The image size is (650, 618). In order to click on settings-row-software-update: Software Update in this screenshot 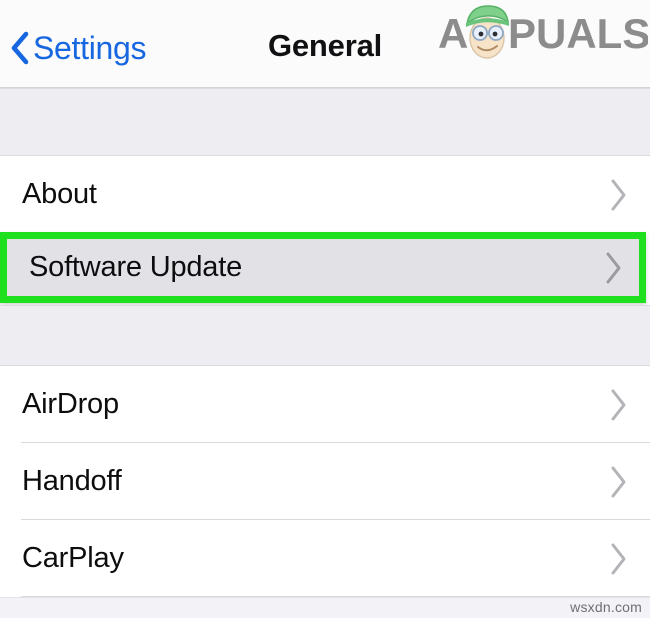, I will do `click(323, 267)`.